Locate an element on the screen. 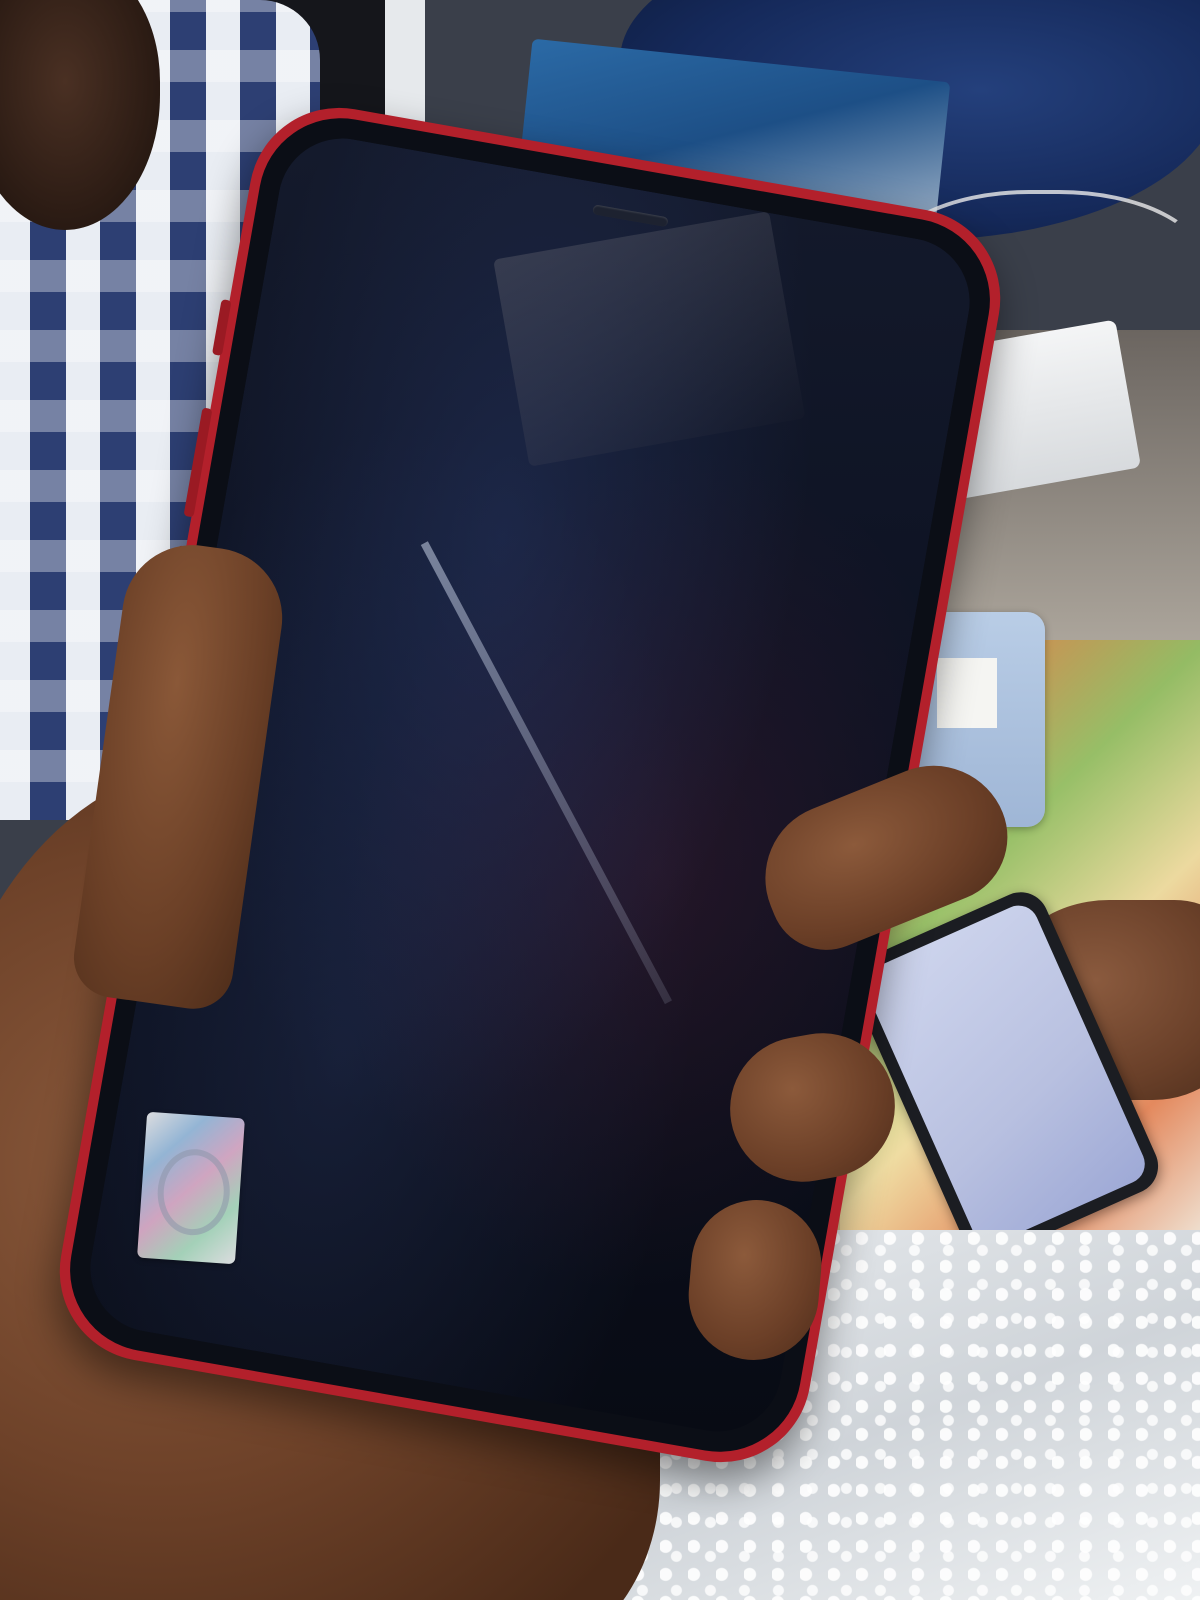 Image resolution: width=1200 pixels, height=1600 pixels. hologram-sticker is located at coordinates (191, 1188).